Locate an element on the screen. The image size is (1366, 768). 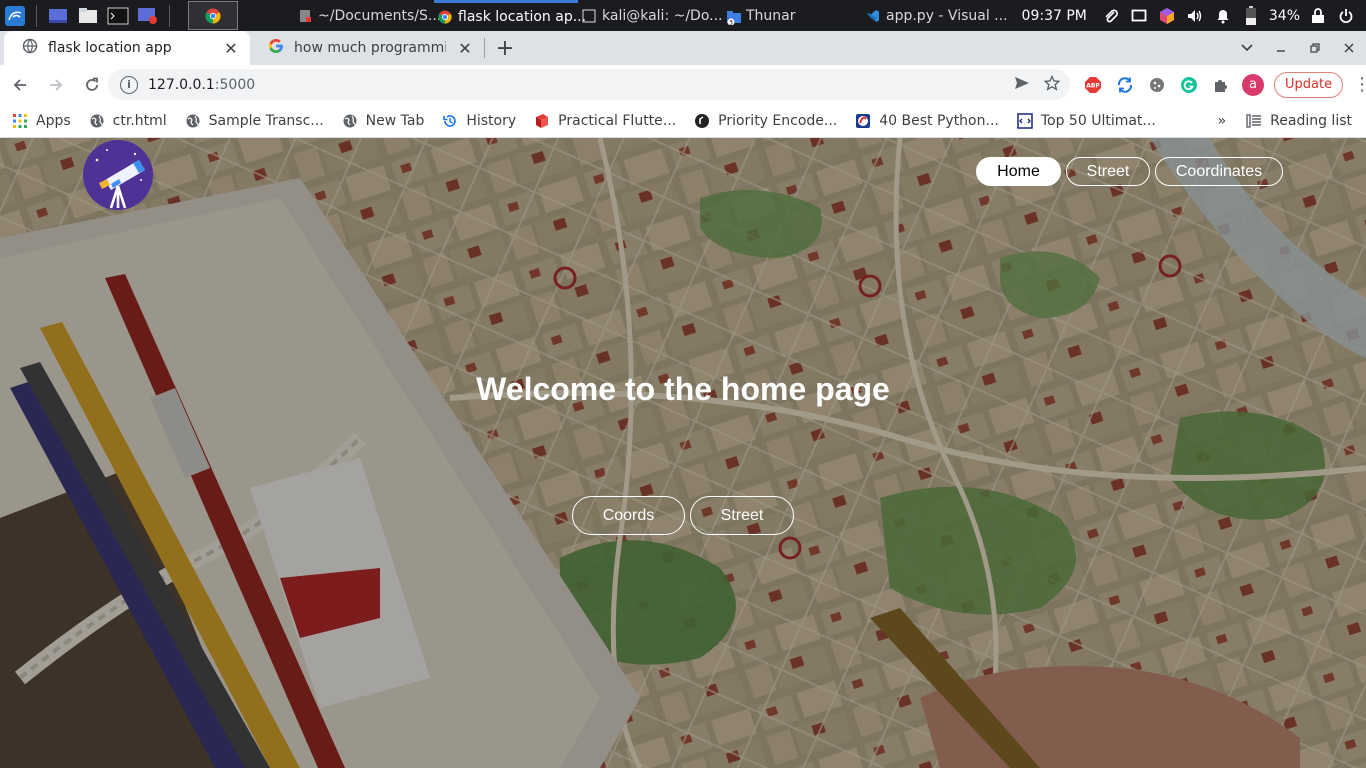
bookmark-label: New Tab is located at coordinates (395, 120).